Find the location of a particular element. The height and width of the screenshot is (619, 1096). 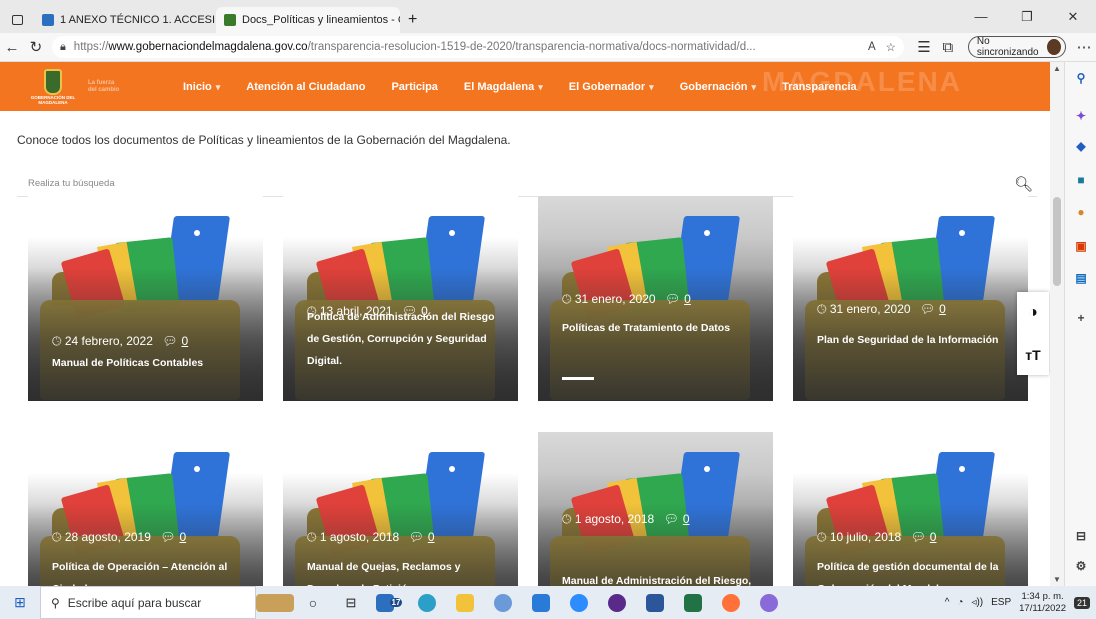

card-date: 24 febrero, 2022 is located at coordinates (108, 341).